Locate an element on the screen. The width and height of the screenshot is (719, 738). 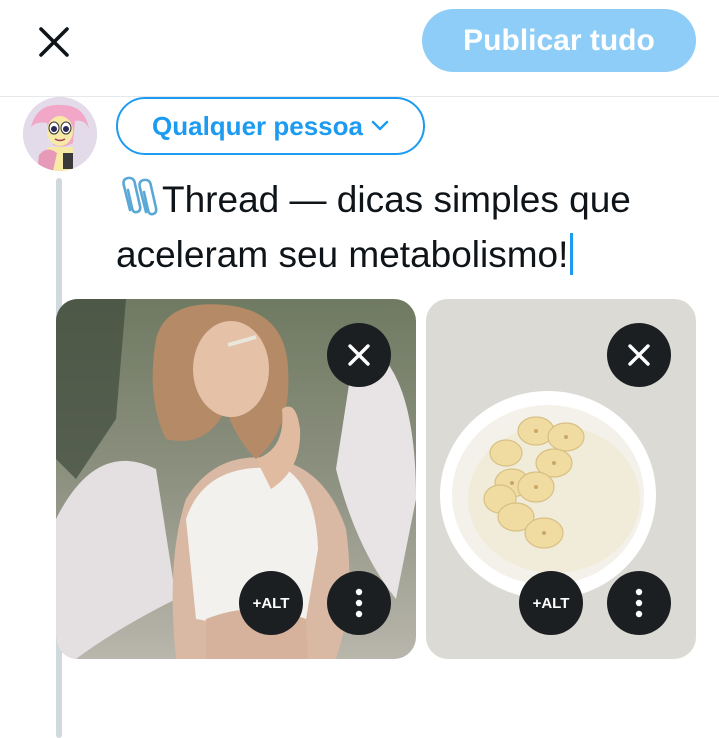
text-cursor is located at coordinates (572, 254).